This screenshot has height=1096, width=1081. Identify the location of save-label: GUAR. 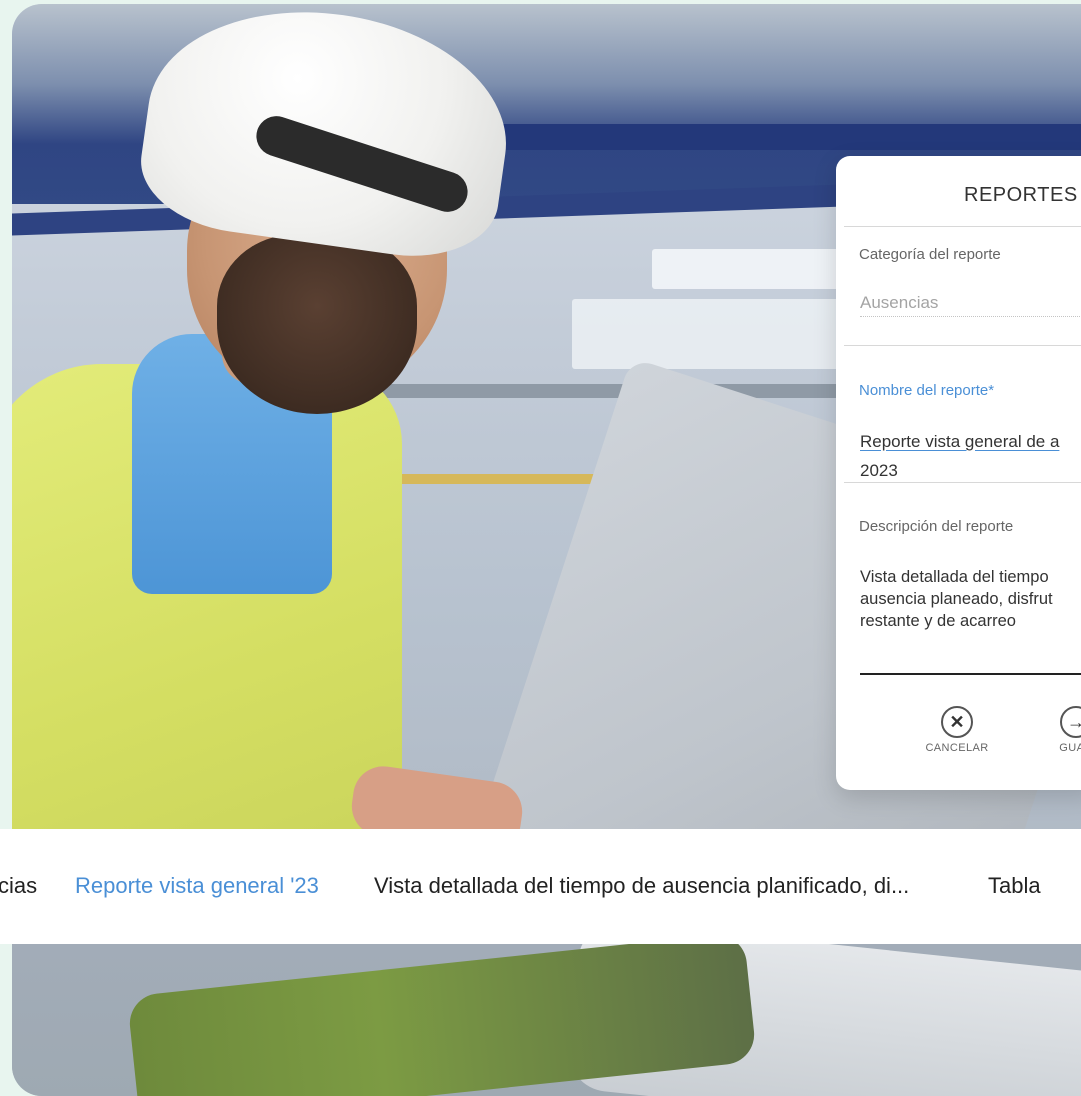
(1070, 748).